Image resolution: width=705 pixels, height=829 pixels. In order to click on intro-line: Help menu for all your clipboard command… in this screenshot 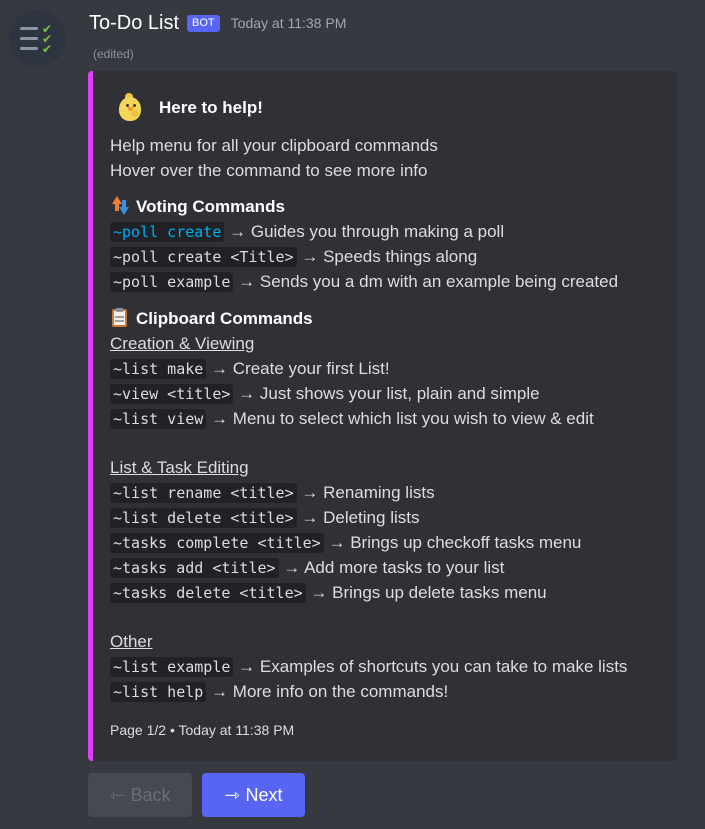, I will do `click(274, 145)`.